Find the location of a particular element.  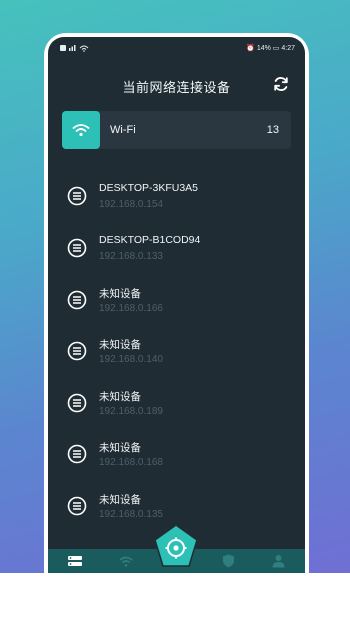

signal-icon is located at coordinates (74, 48).